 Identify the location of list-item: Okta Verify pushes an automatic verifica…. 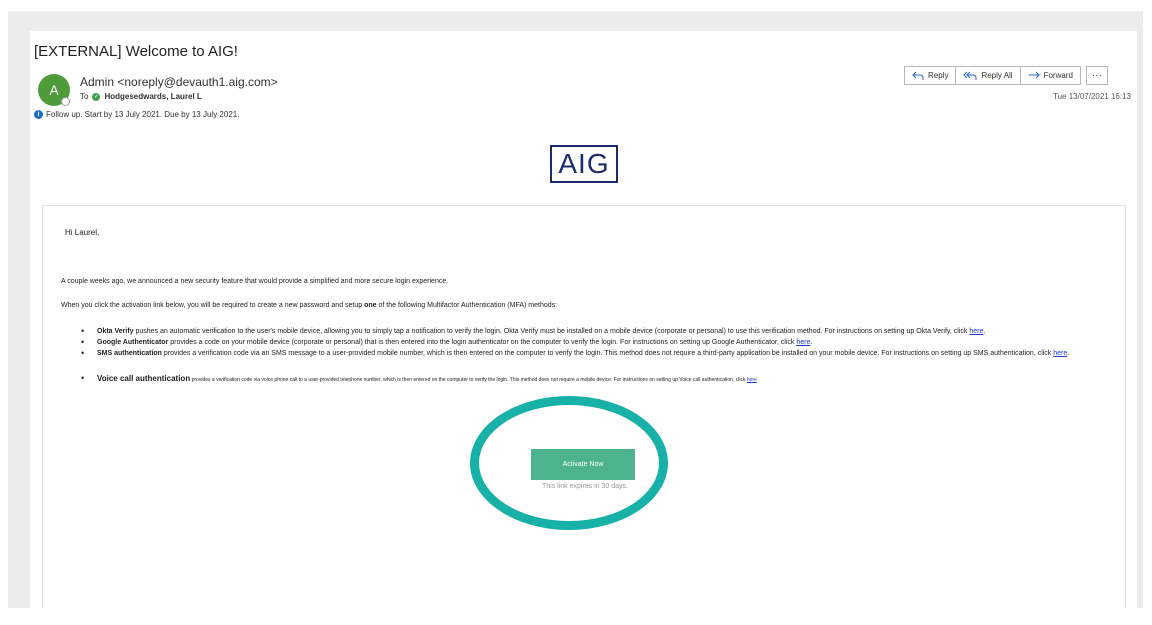
(596, 331).